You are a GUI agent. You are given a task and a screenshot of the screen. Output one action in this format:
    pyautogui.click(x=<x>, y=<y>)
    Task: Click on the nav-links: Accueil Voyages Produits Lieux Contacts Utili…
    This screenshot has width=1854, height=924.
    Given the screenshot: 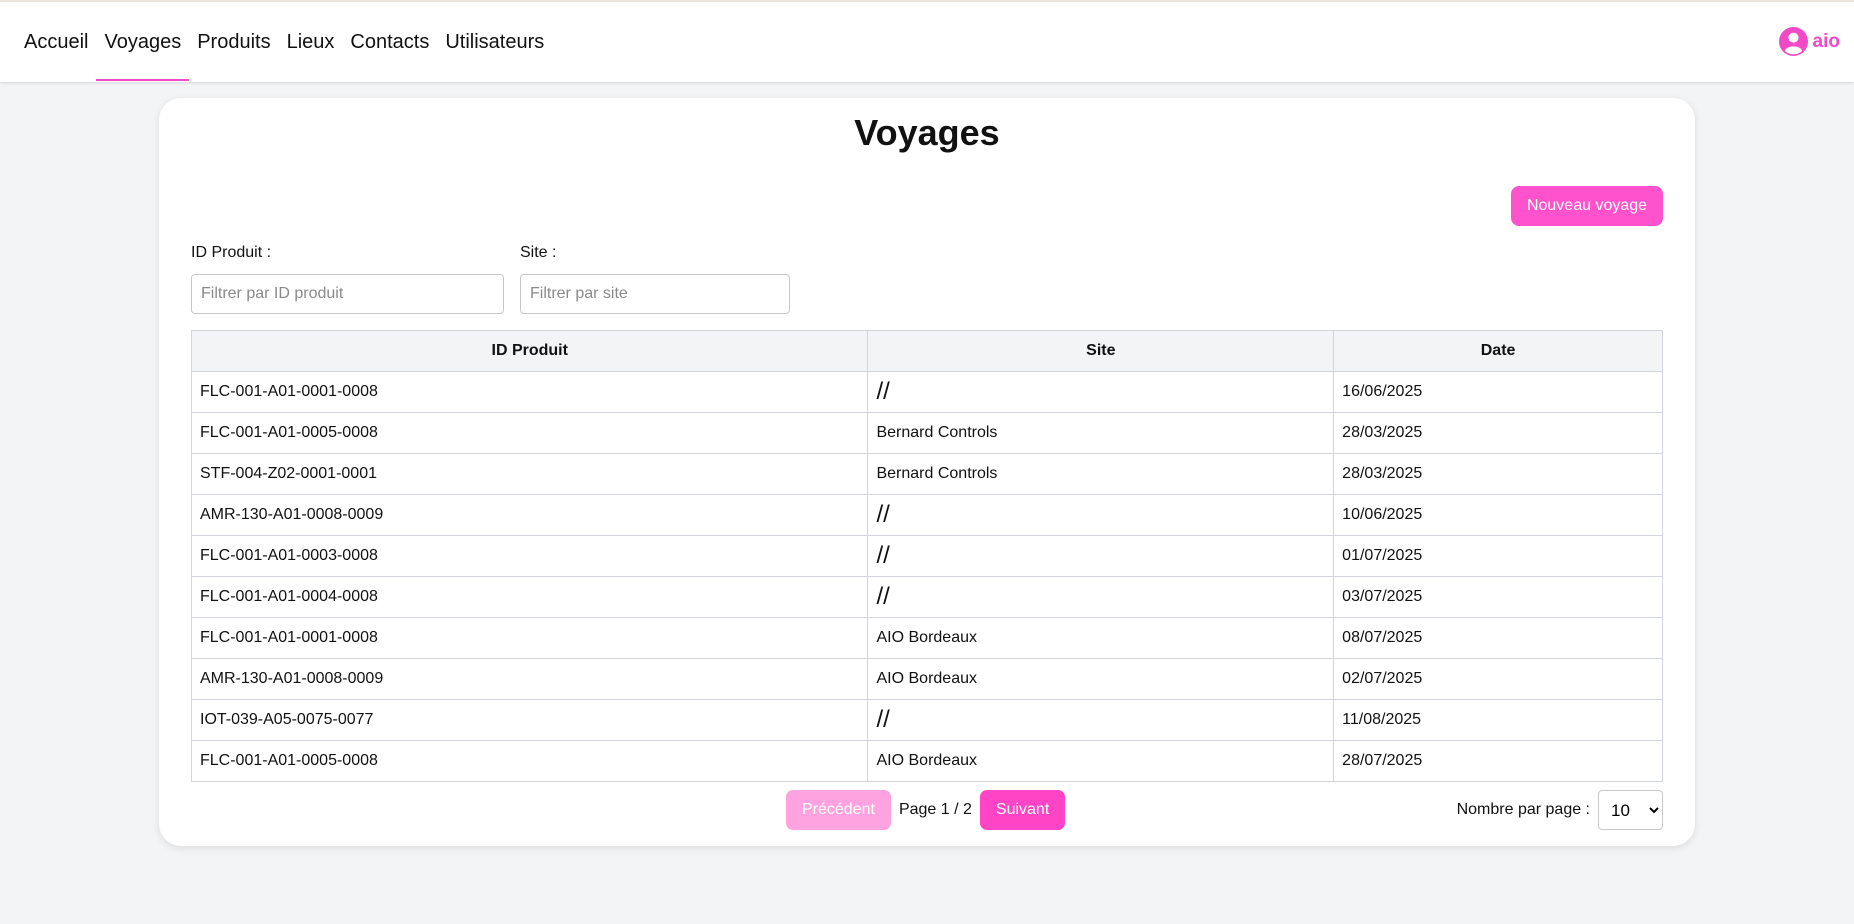 What is the action you would take?
    pyautogui.click(x=284, y=42)
    